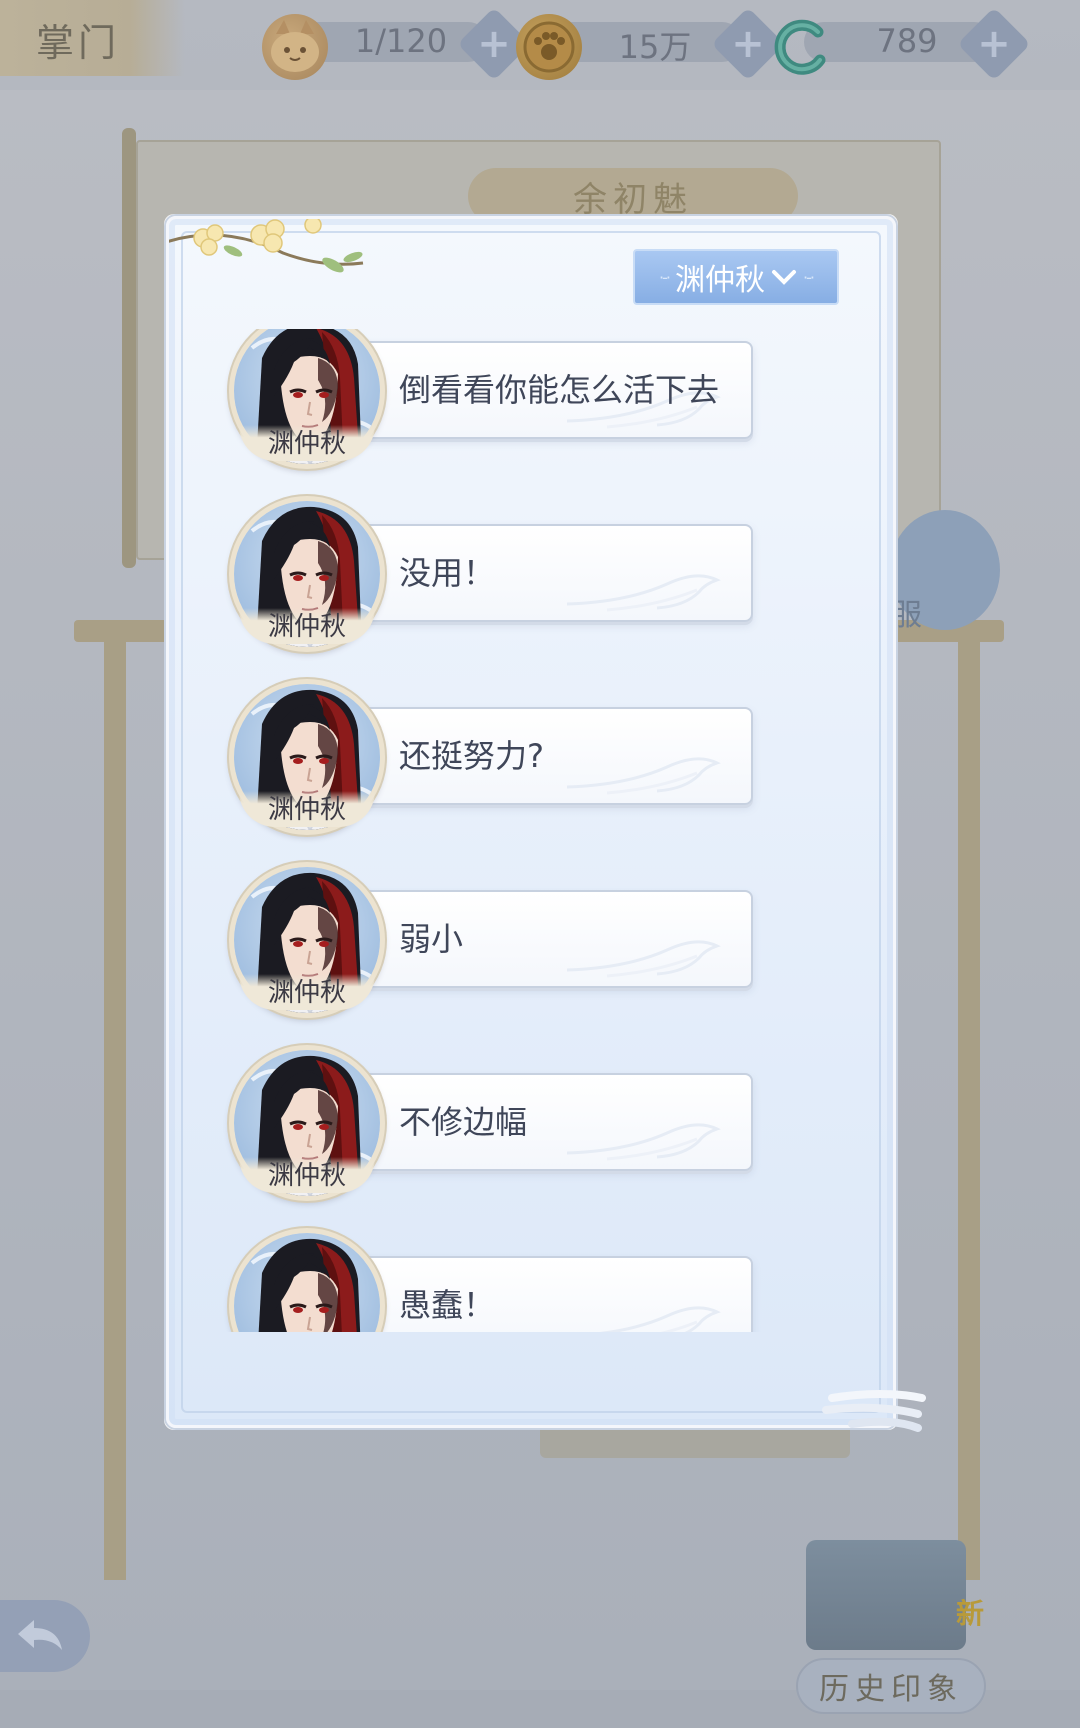 Image resolution: width=1080 pixels, height=1728 pixels. Describe the element at coordinates (295, 47) in the screenshot. I see `cat-coin-icon` at that location.